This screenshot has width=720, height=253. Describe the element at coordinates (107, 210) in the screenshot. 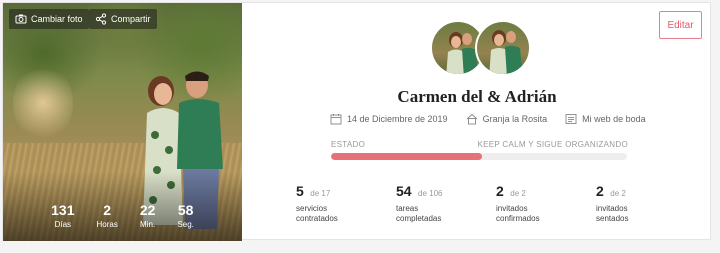

I see `countdown-value: 2` at that location.